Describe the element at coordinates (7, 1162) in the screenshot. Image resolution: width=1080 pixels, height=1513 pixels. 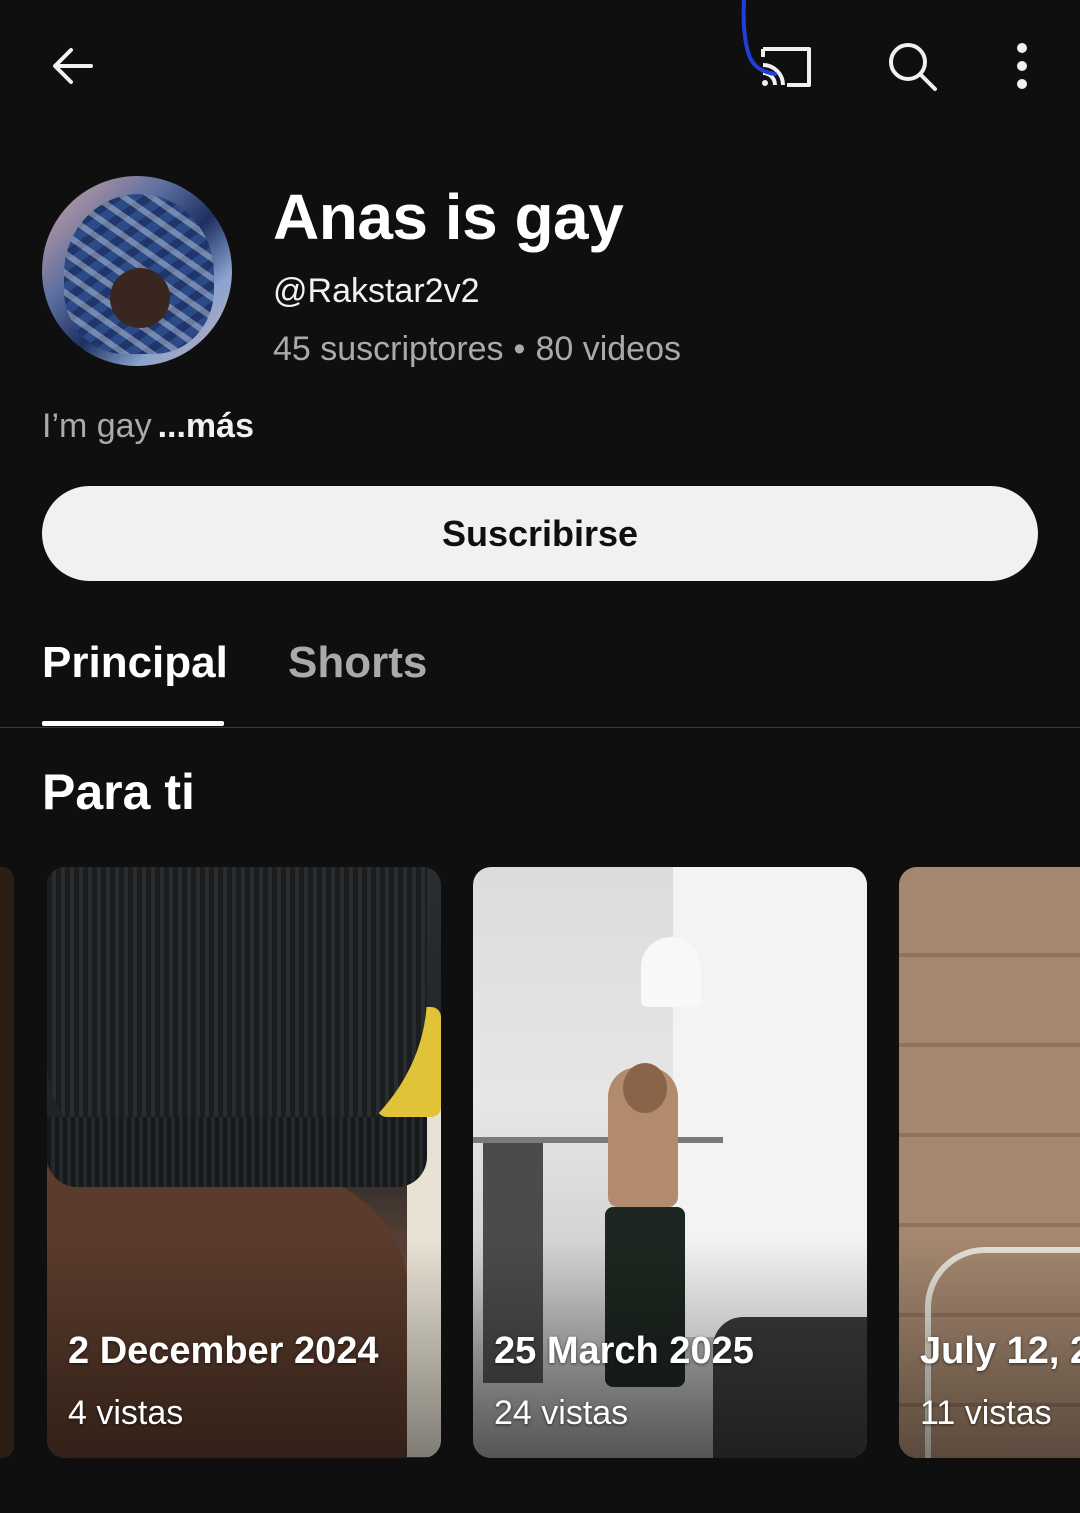
I see `previous-card-edge` at that location.